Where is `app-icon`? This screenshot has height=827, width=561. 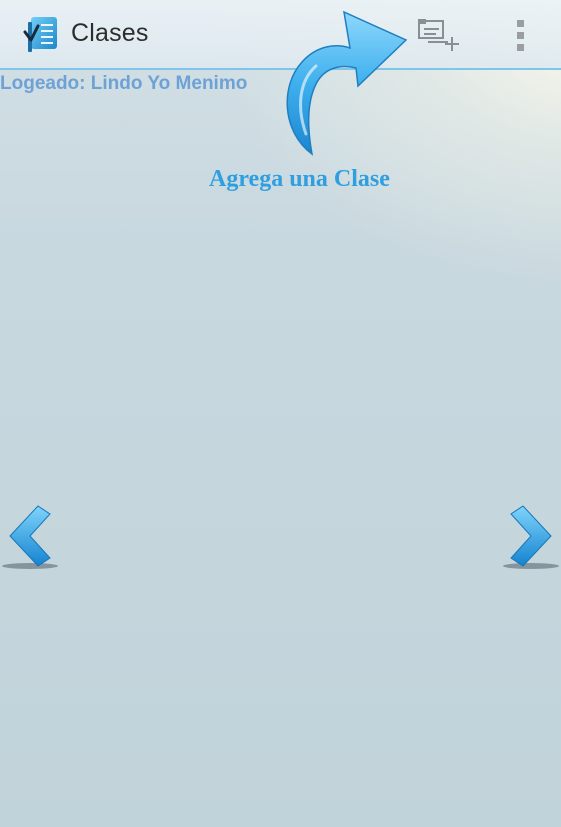
app-icon is located at coordinates (41, 34).